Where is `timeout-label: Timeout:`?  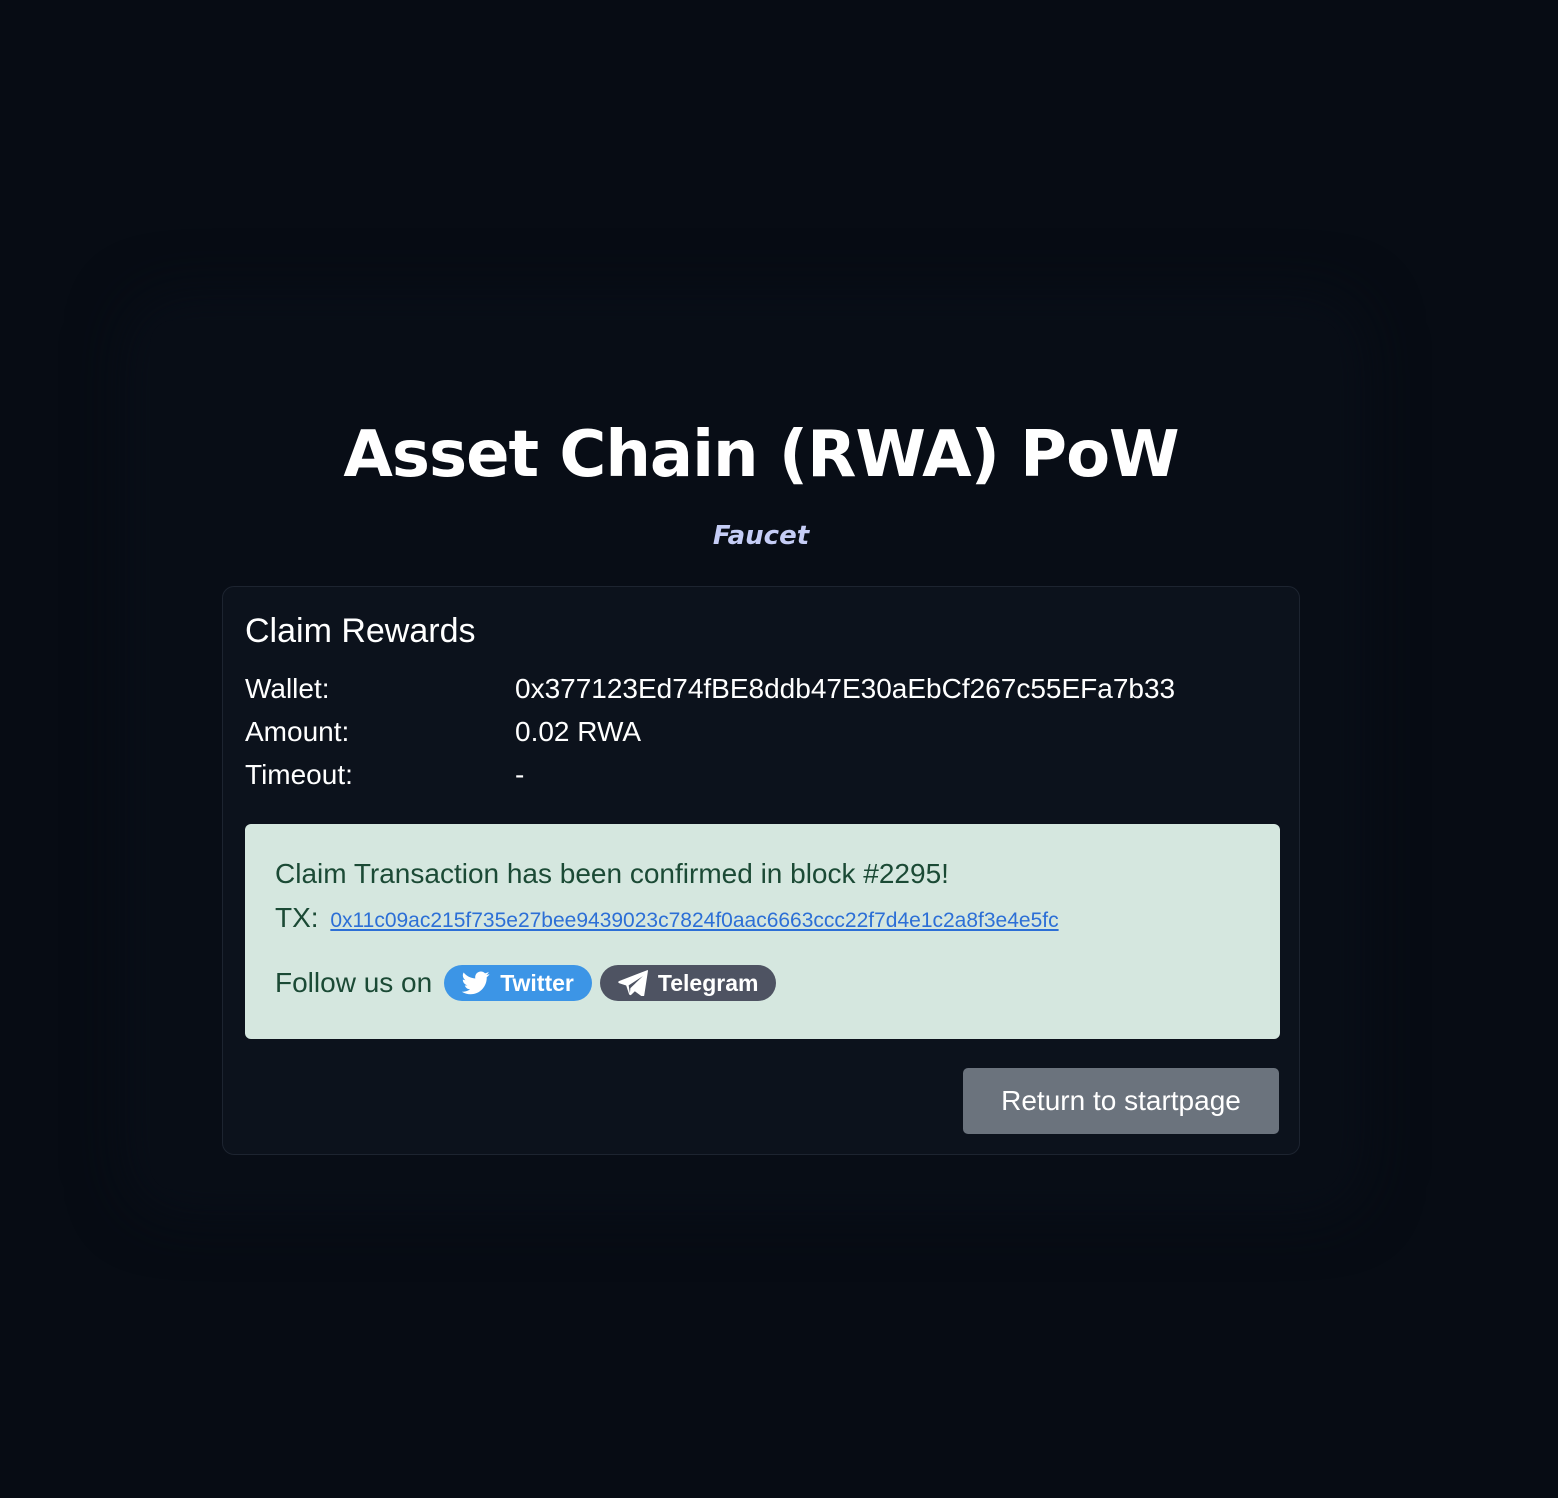 timeout-label: Timeout: is located at coordinates (299, 774).